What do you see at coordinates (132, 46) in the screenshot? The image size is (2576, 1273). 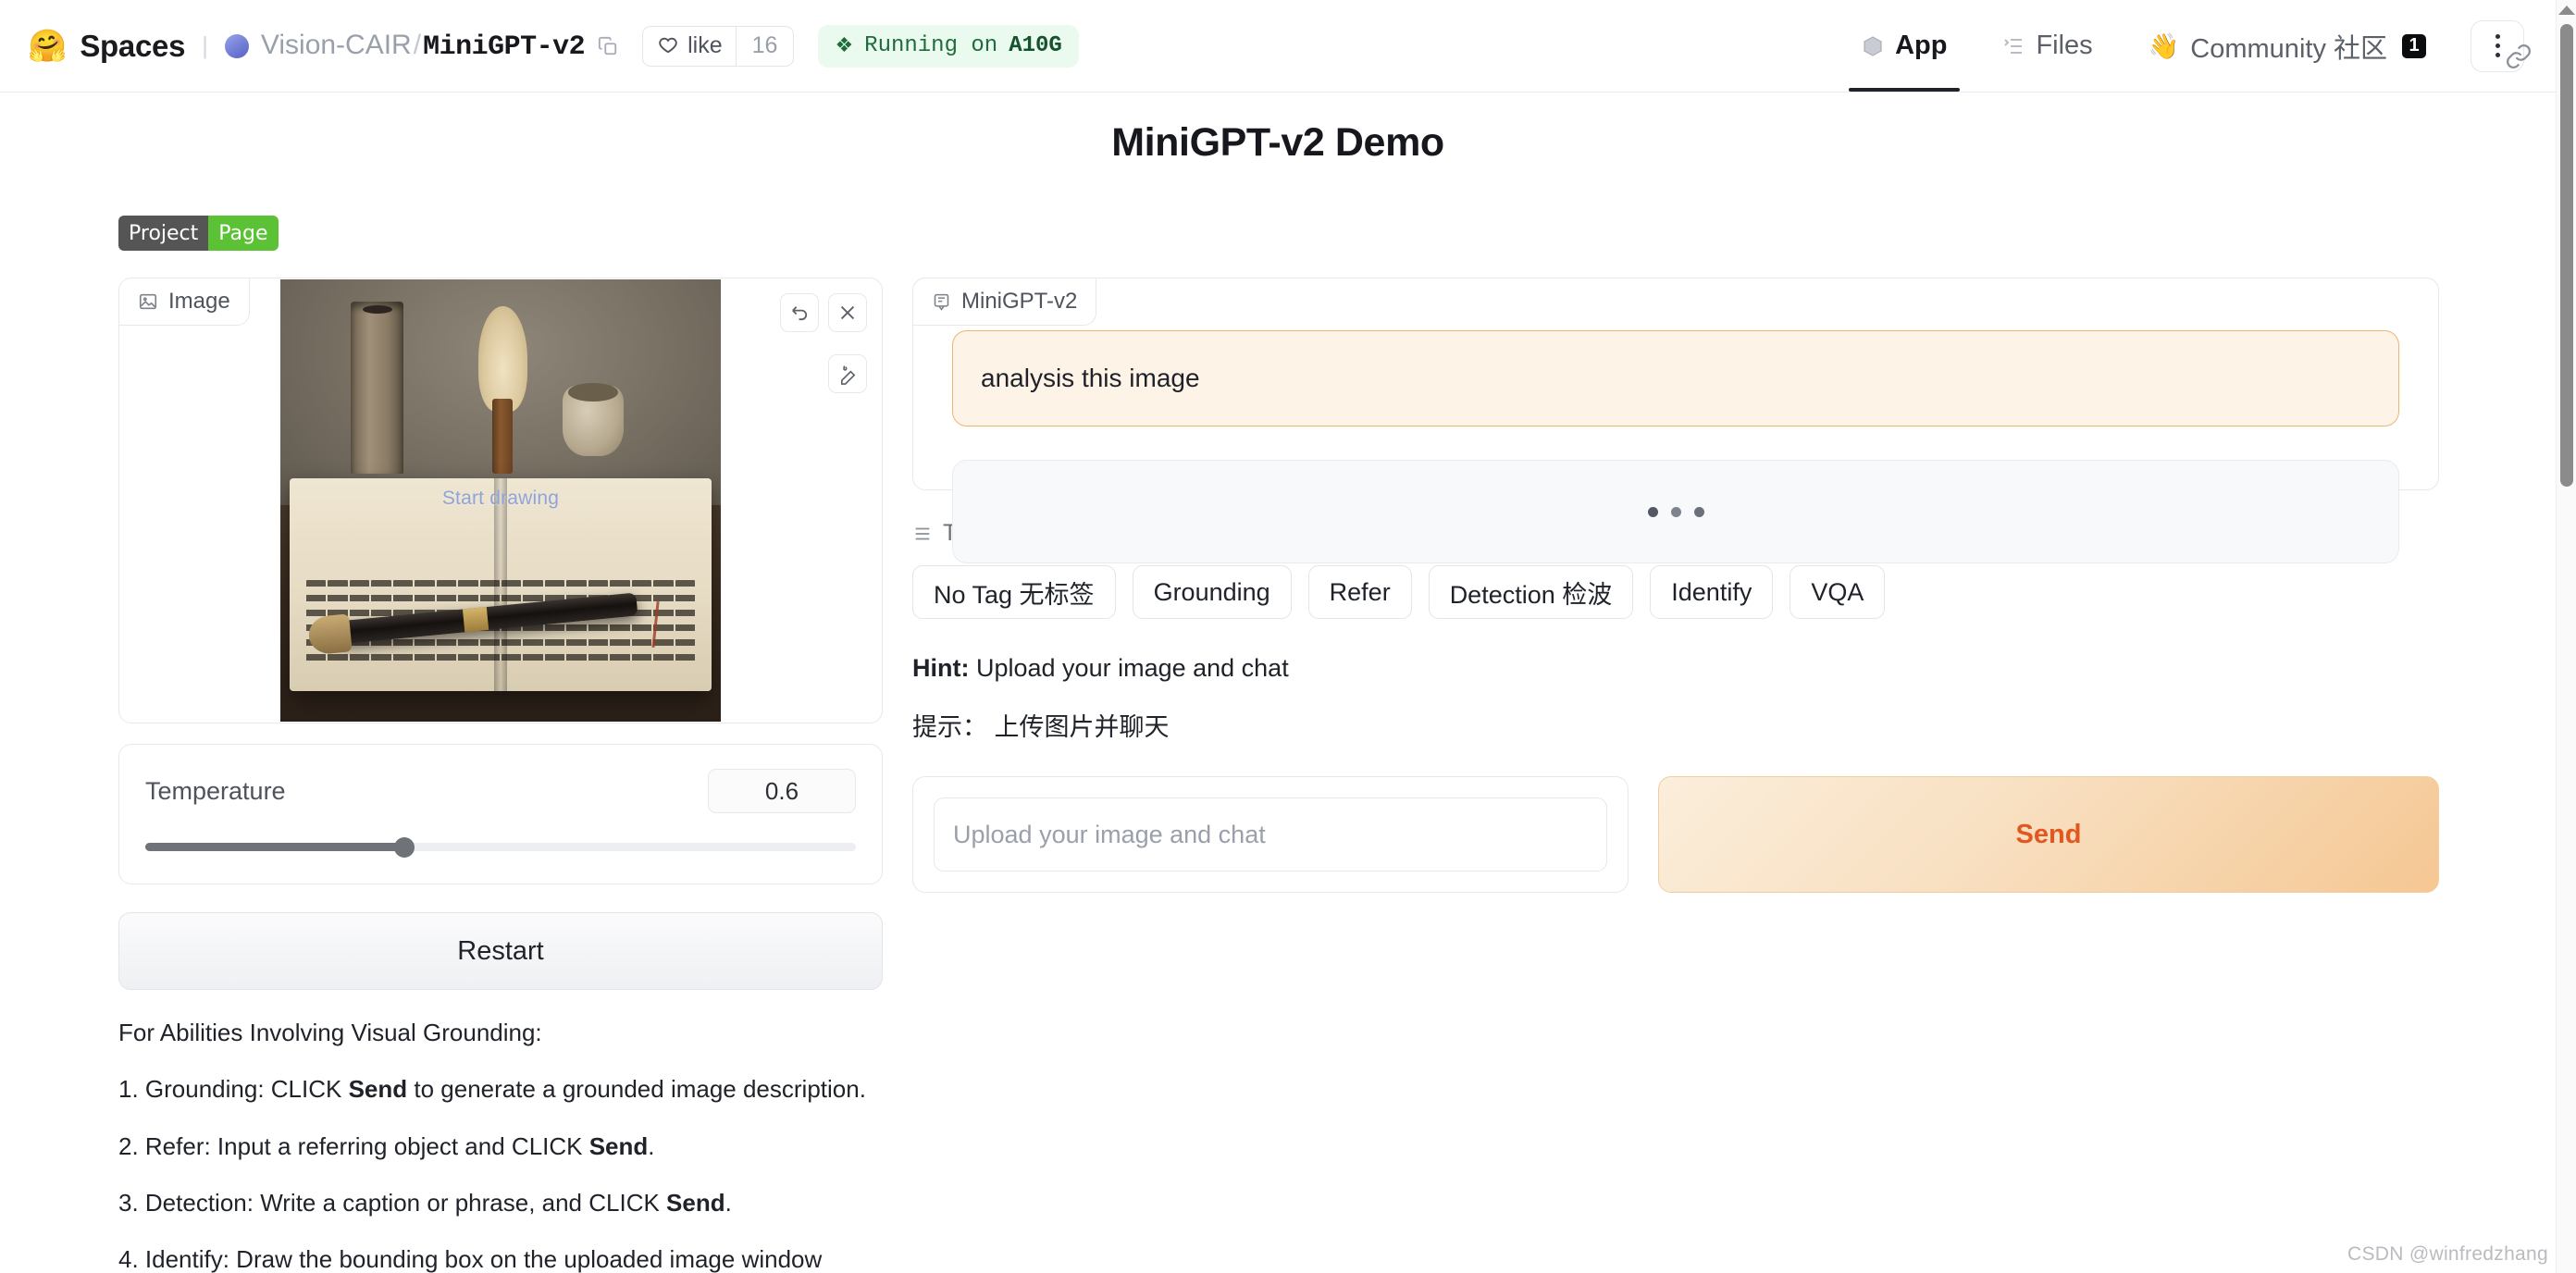 I see `spaces-link: Spaces` at bounding box center [132, 46].